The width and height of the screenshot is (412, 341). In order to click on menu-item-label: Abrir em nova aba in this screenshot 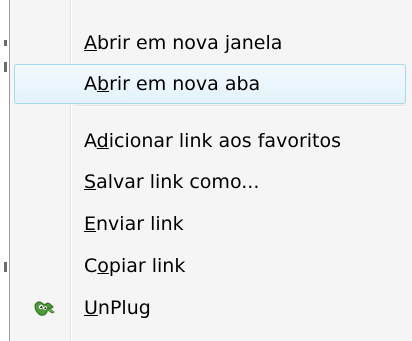, I will do `click(172, 84)`.